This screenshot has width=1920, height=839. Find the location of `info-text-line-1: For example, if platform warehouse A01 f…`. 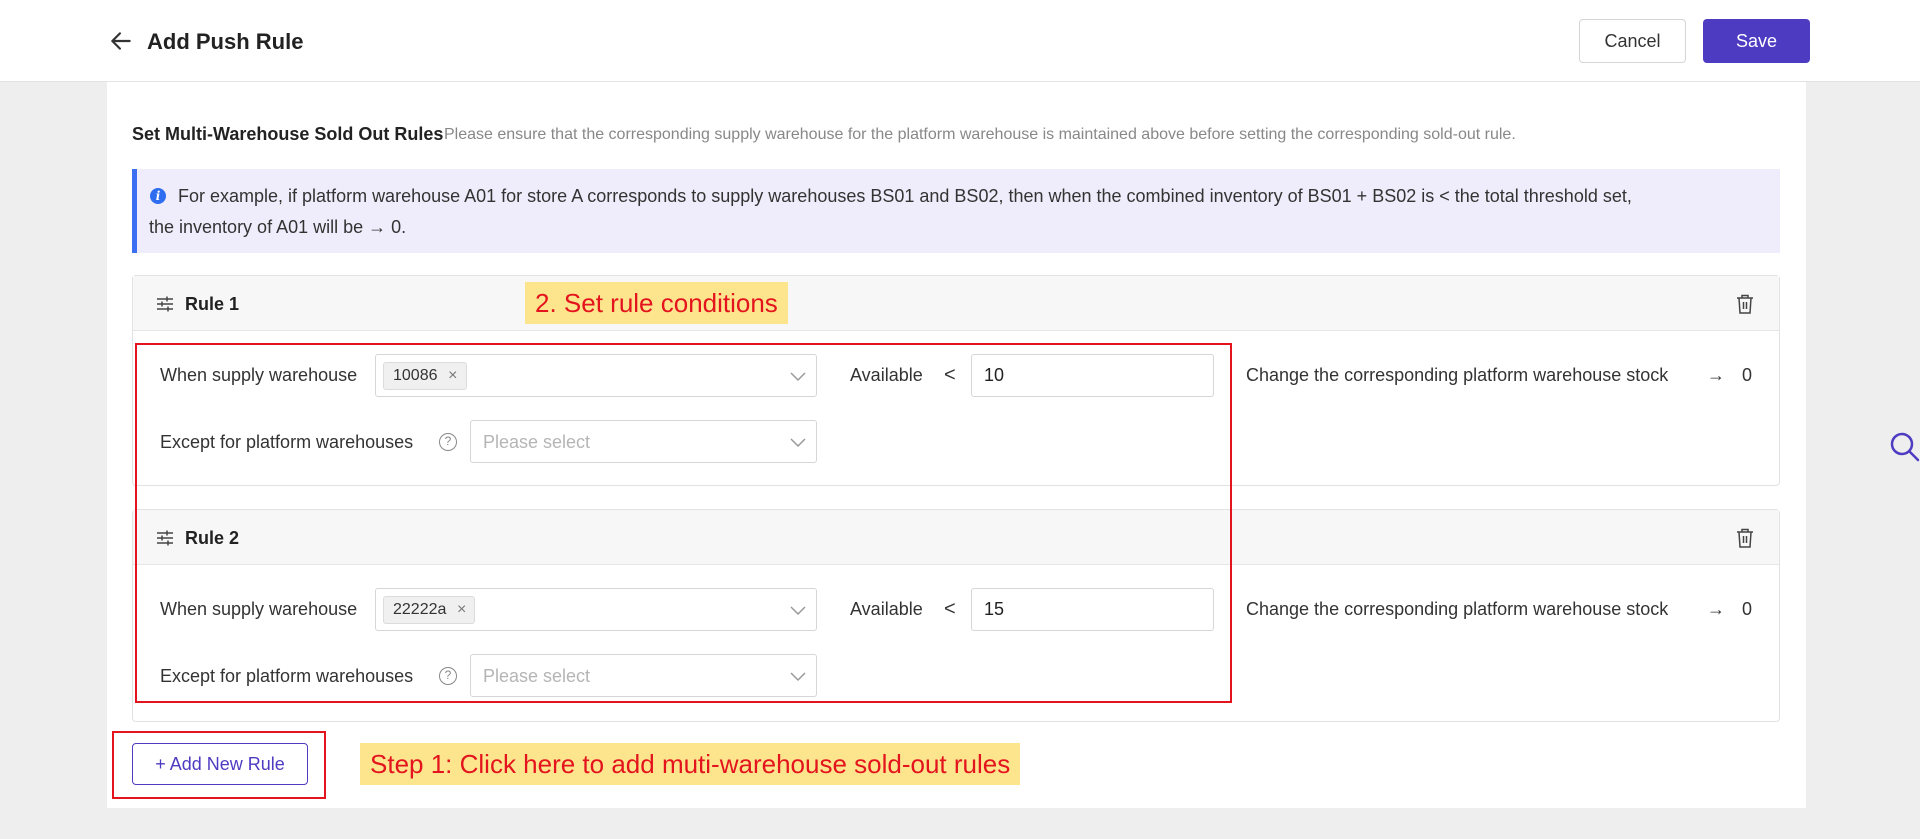

info-text-line-1: For example, if platform warehouse A01 f… is located at coordinates (905, 196).